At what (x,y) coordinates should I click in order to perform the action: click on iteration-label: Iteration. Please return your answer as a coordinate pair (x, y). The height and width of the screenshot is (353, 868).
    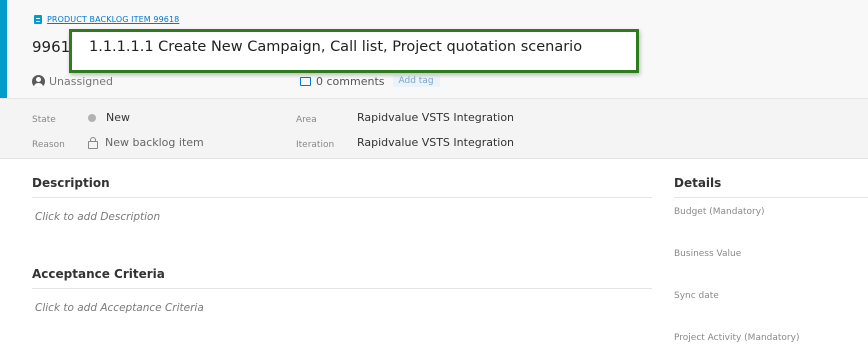
    Looking at the image, I should click on (315, 145).